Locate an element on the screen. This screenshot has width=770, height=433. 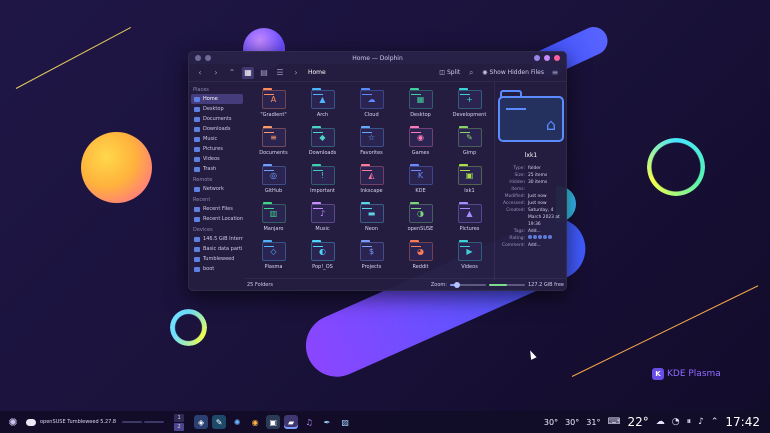
kdenlive-icon: ◈ is located at coordinates (201, 422).